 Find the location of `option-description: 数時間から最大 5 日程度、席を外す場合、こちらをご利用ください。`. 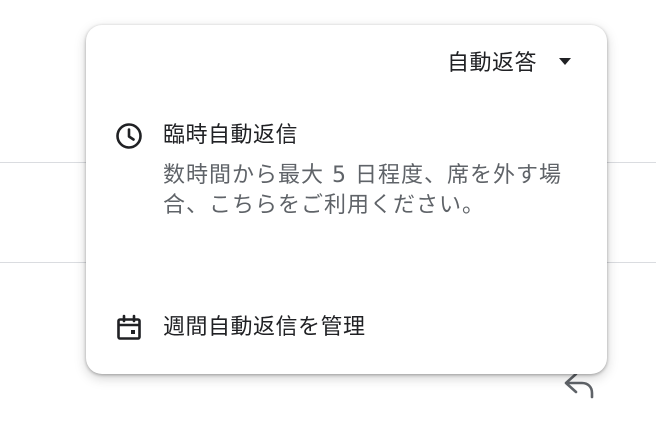

option-description: 数時間から最大 5 日程度、席を外す場合、こちらをご利用ください。 is located at coordinates (362, 190).